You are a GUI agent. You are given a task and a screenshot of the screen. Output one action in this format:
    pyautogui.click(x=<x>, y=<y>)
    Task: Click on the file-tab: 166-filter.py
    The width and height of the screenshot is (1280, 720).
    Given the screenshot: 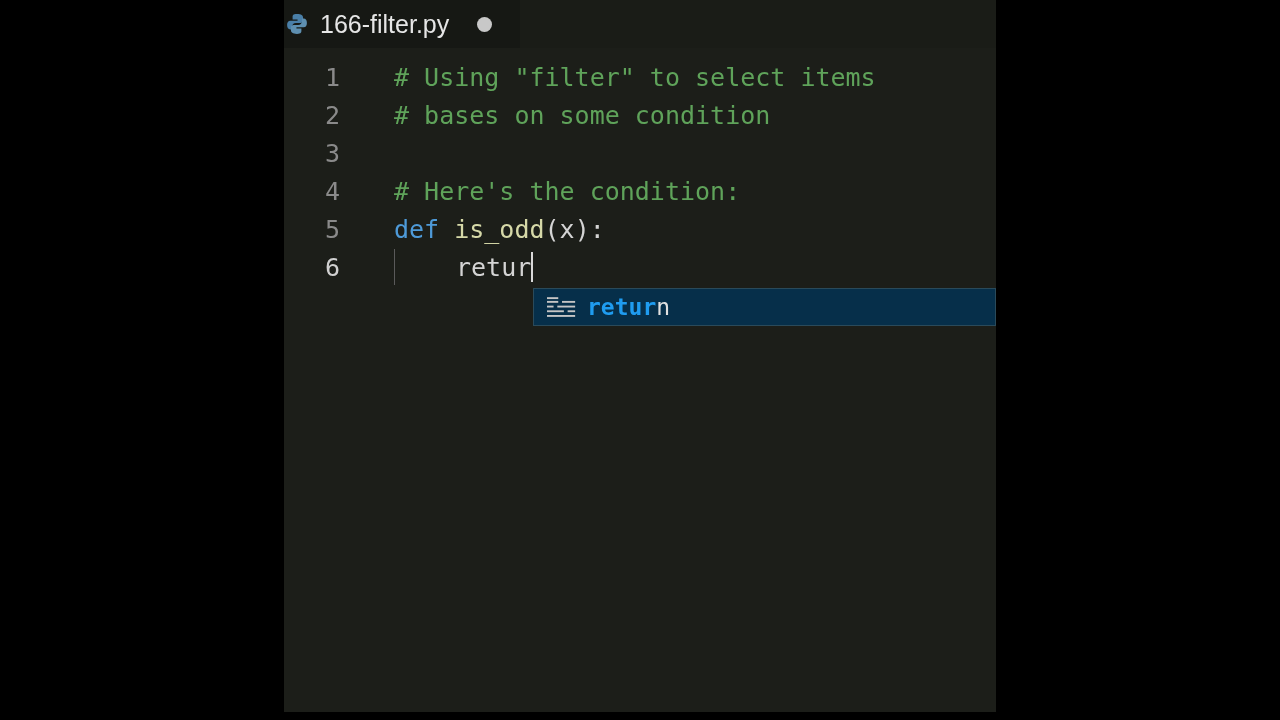 What is the action you would take?
    pyautogui.click(x=402, y=24)
    